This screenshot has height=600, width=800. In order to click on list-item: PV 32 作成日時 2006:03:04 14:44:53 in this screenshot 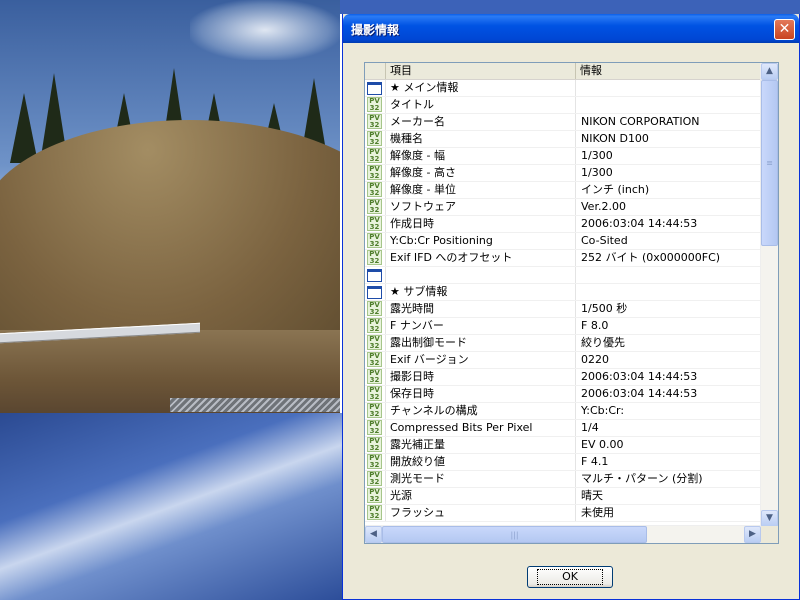, I will do `click(563, 224)`.